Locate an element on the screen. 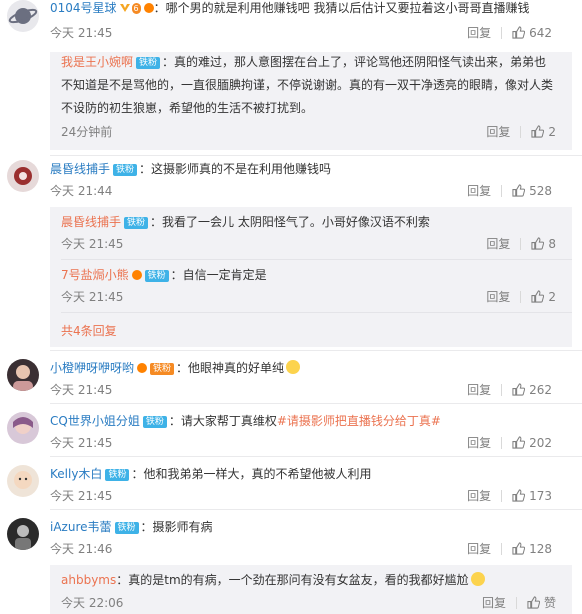 The image size is (582, 614). topic-link: #请摄影师把直播钱分给丁真# is located at coordinates (359, 421).